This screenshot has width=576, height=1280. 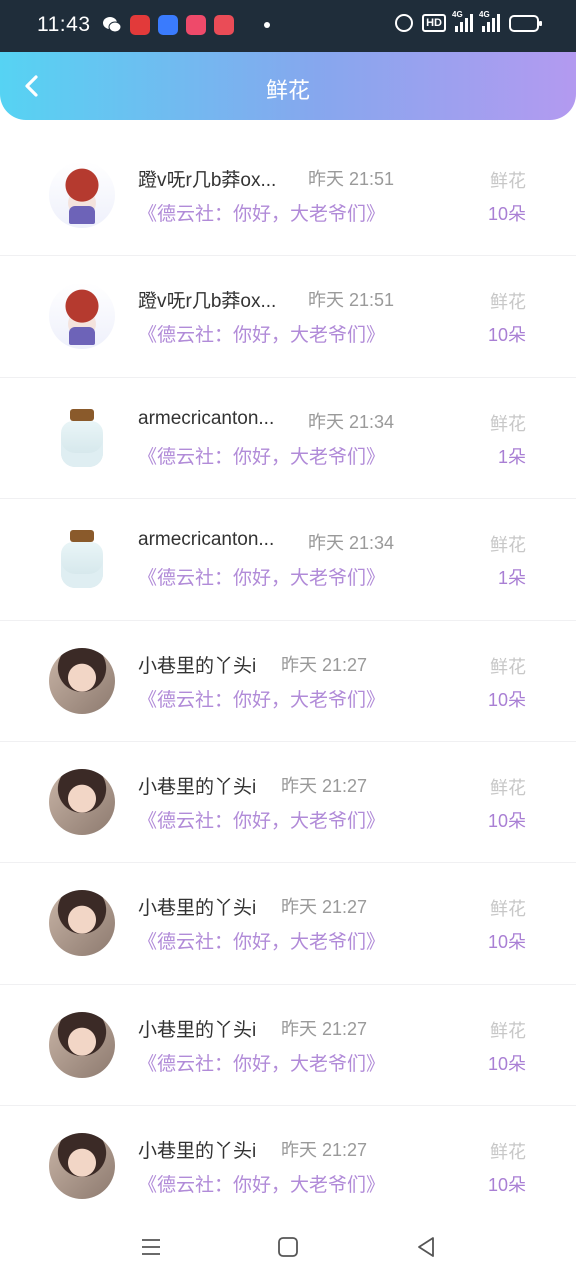 I want to click on wechat-icon, so click(x=112, y=25).